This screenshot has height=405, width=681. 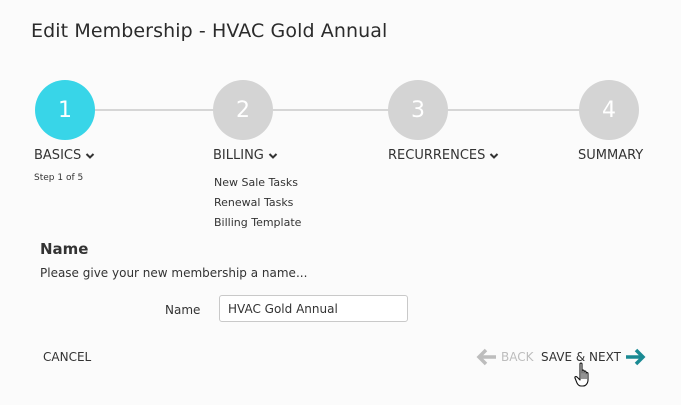 I want to click on billing-subitem: New Sale Tasks, so click(x=257, y=186).